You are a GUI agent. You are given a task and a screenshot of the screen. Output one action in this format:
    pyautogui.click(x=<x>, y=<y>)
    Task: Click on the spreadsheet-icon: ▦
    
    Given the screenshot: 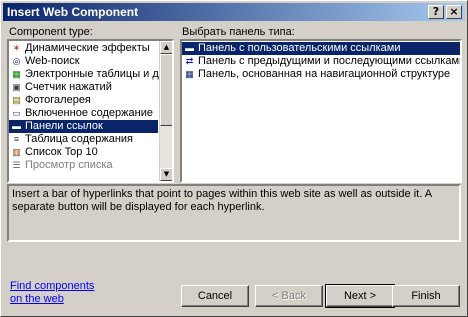 What is the action you would take?
    pyautogui.click(x=16, y=74)
    